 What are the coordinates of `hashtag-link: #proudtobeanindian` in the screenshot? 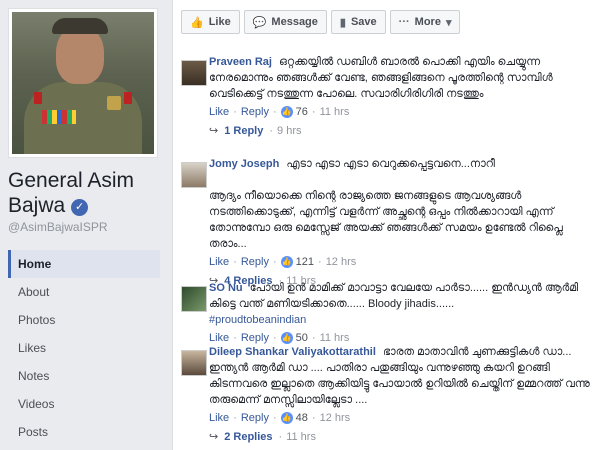 It's located at (257, 320).